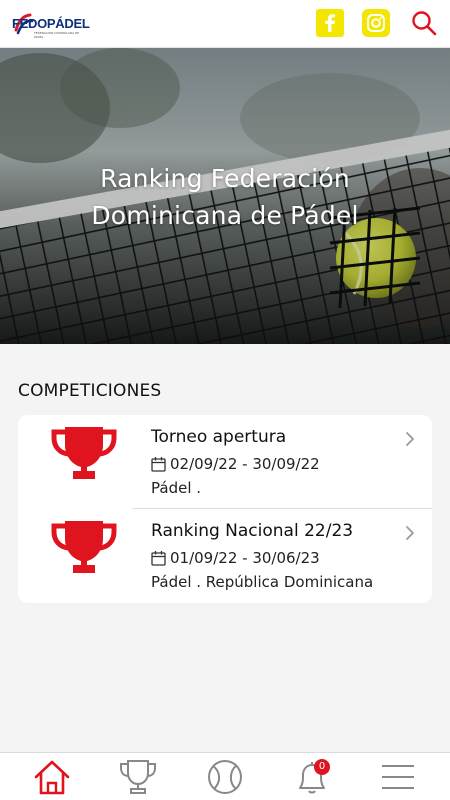  Describe the element at coordinates (252, 531) in the screenshot. I see `competition-name: Ranking Nacional 22/23` at that location.